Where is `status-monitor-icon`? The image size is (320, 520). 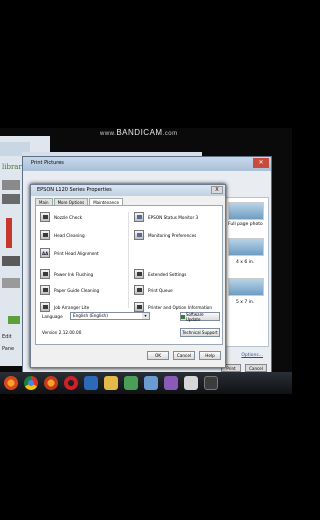
status-monitor-icon is located at coordinates (139, 217).